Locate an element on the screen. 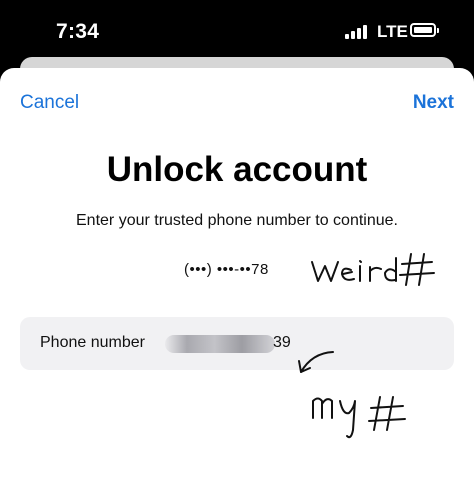 Image resolution: width=474 pixels, height=498 pixels. status-time: 7:34 is located at coordinates (78, 31).